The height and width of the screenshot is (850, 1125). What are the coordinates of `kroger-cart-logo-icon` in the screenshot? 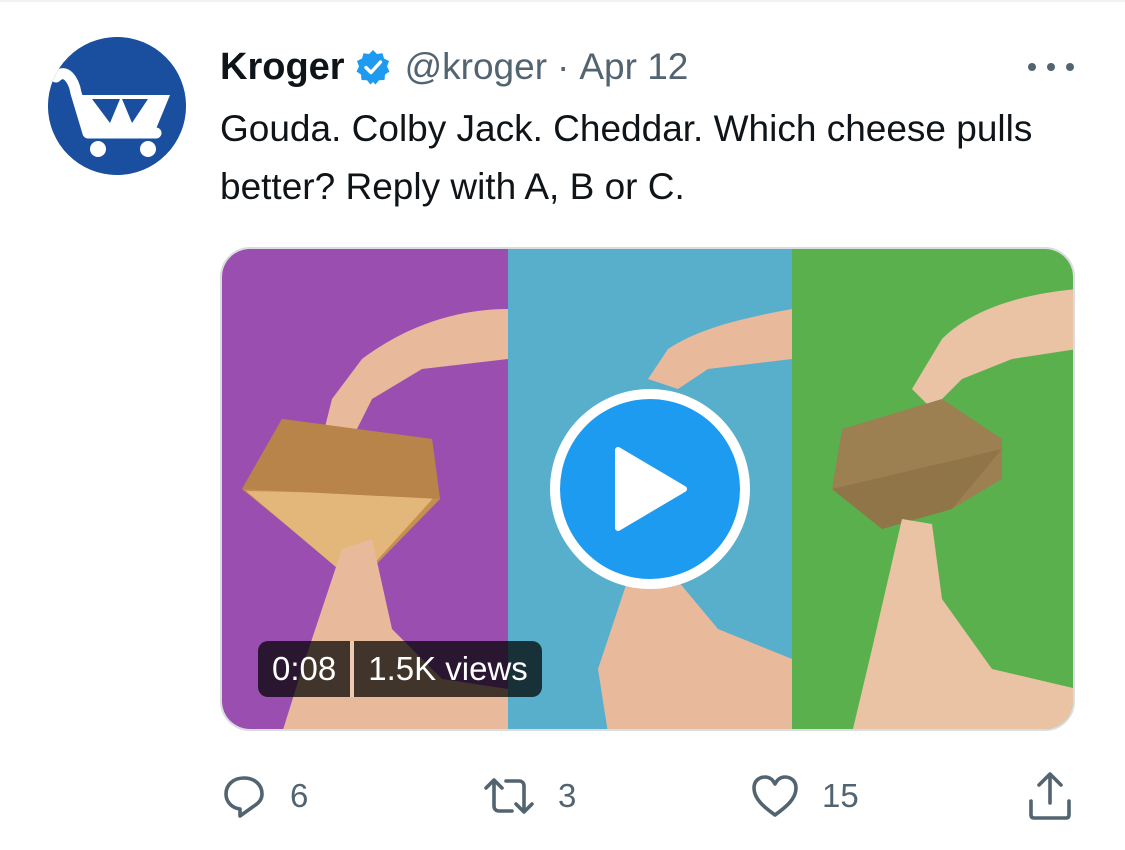 It's located at (117, 106).